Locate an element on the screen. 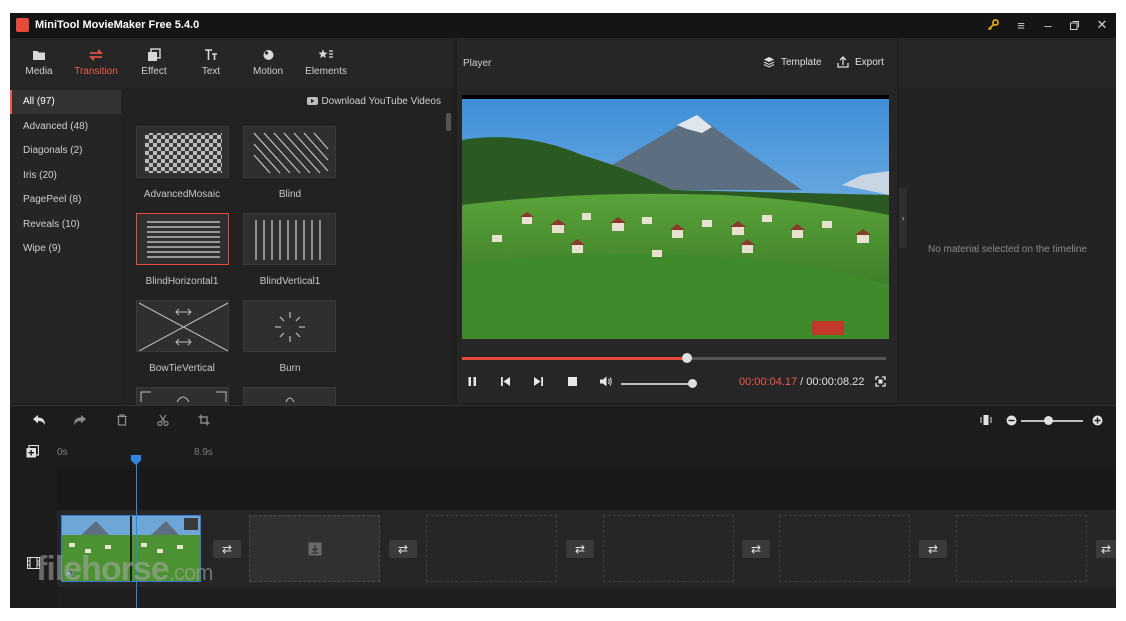 The image size is (1126, 621). crop-icon is located at coordinates (204, 420).